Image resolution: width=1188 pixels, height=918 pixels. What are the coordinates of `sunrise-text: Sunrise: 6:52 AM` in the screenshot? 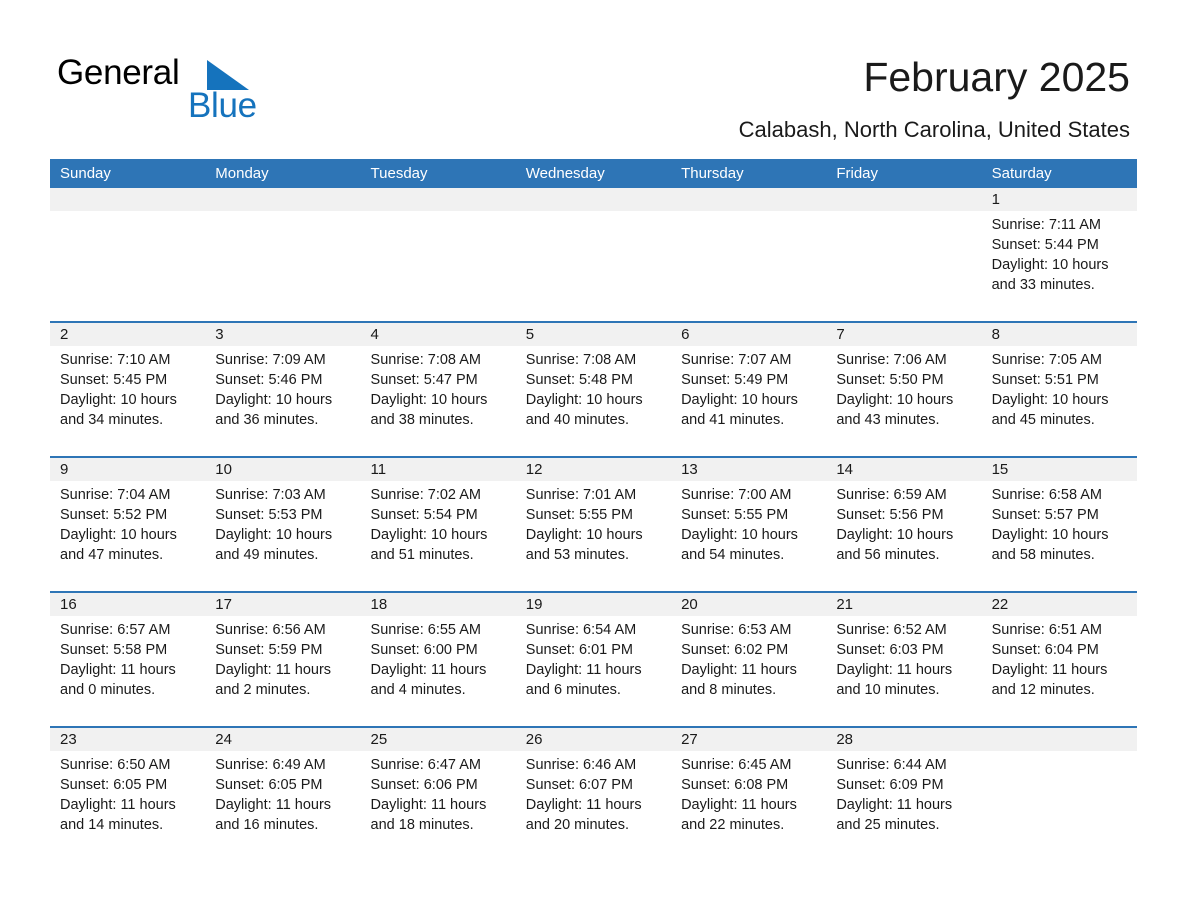 It's located at (891, 630).